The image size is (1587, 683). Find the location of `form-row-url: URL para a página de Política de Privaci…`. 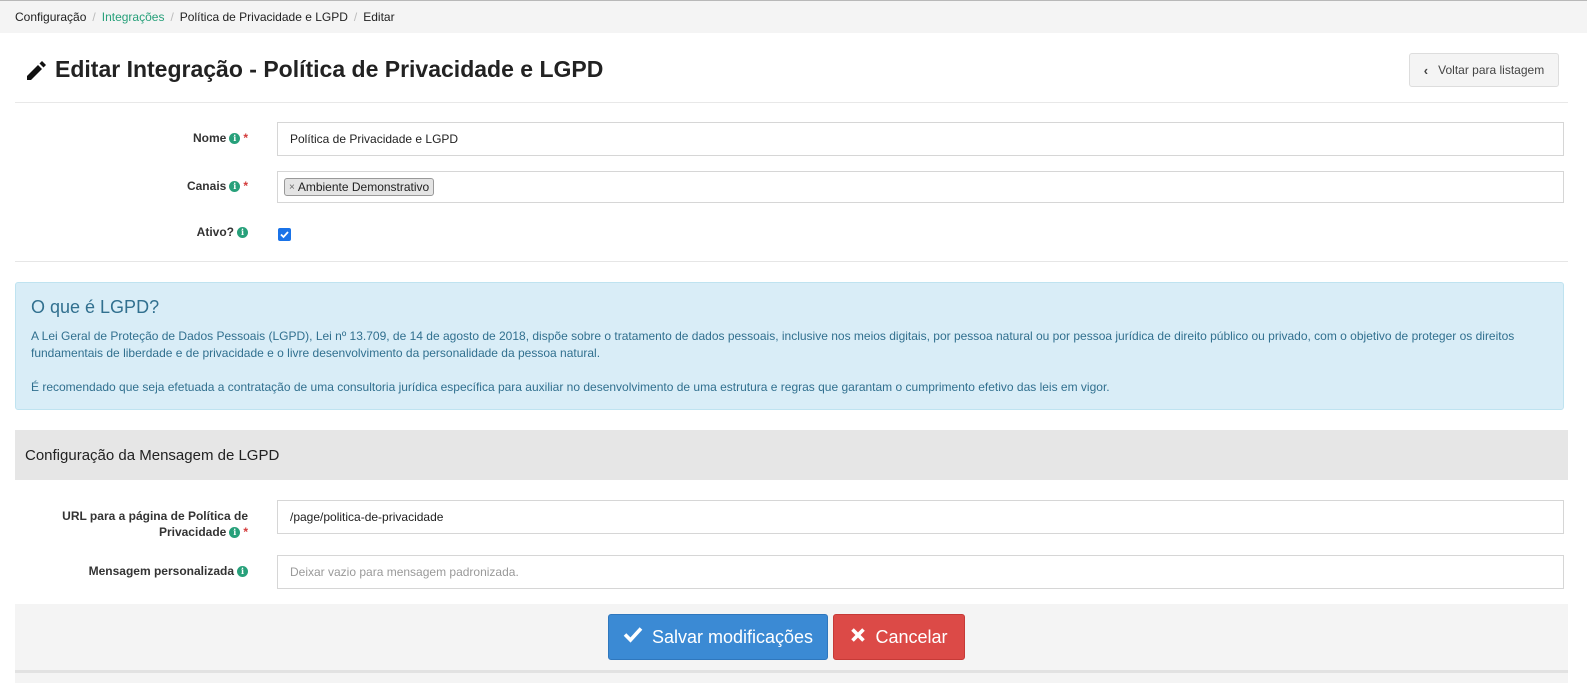

form-row-url: URL para a página de Política de Privaci… is located at coordinates (791, 522).